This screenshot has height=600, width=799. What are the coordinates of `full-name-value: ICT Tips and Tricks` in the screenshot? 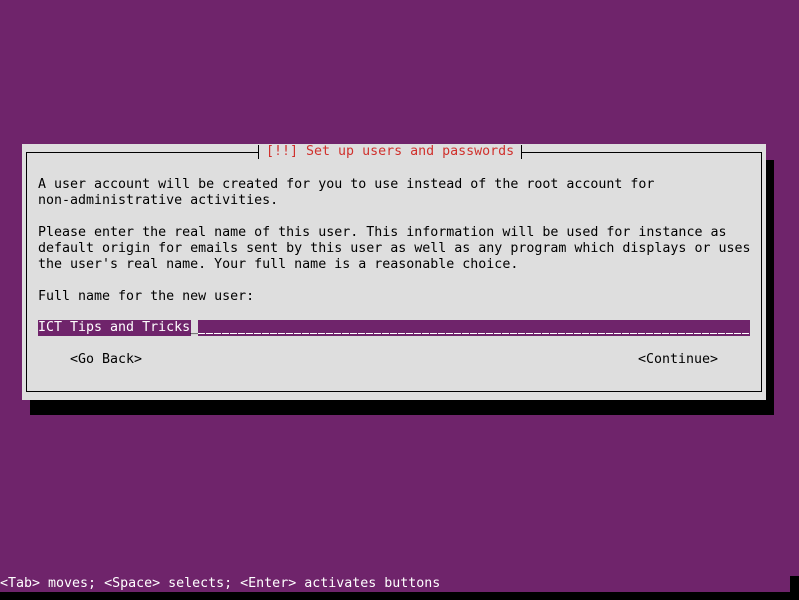 It's located at (115, 328).